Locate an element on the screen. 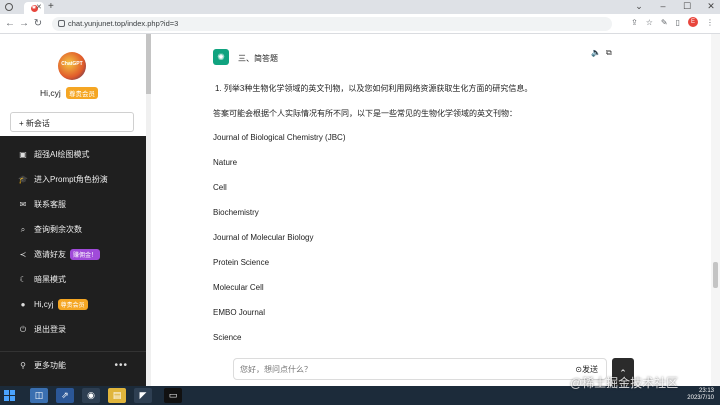  list-item: Protein Science is located at coordinates (241, 262).